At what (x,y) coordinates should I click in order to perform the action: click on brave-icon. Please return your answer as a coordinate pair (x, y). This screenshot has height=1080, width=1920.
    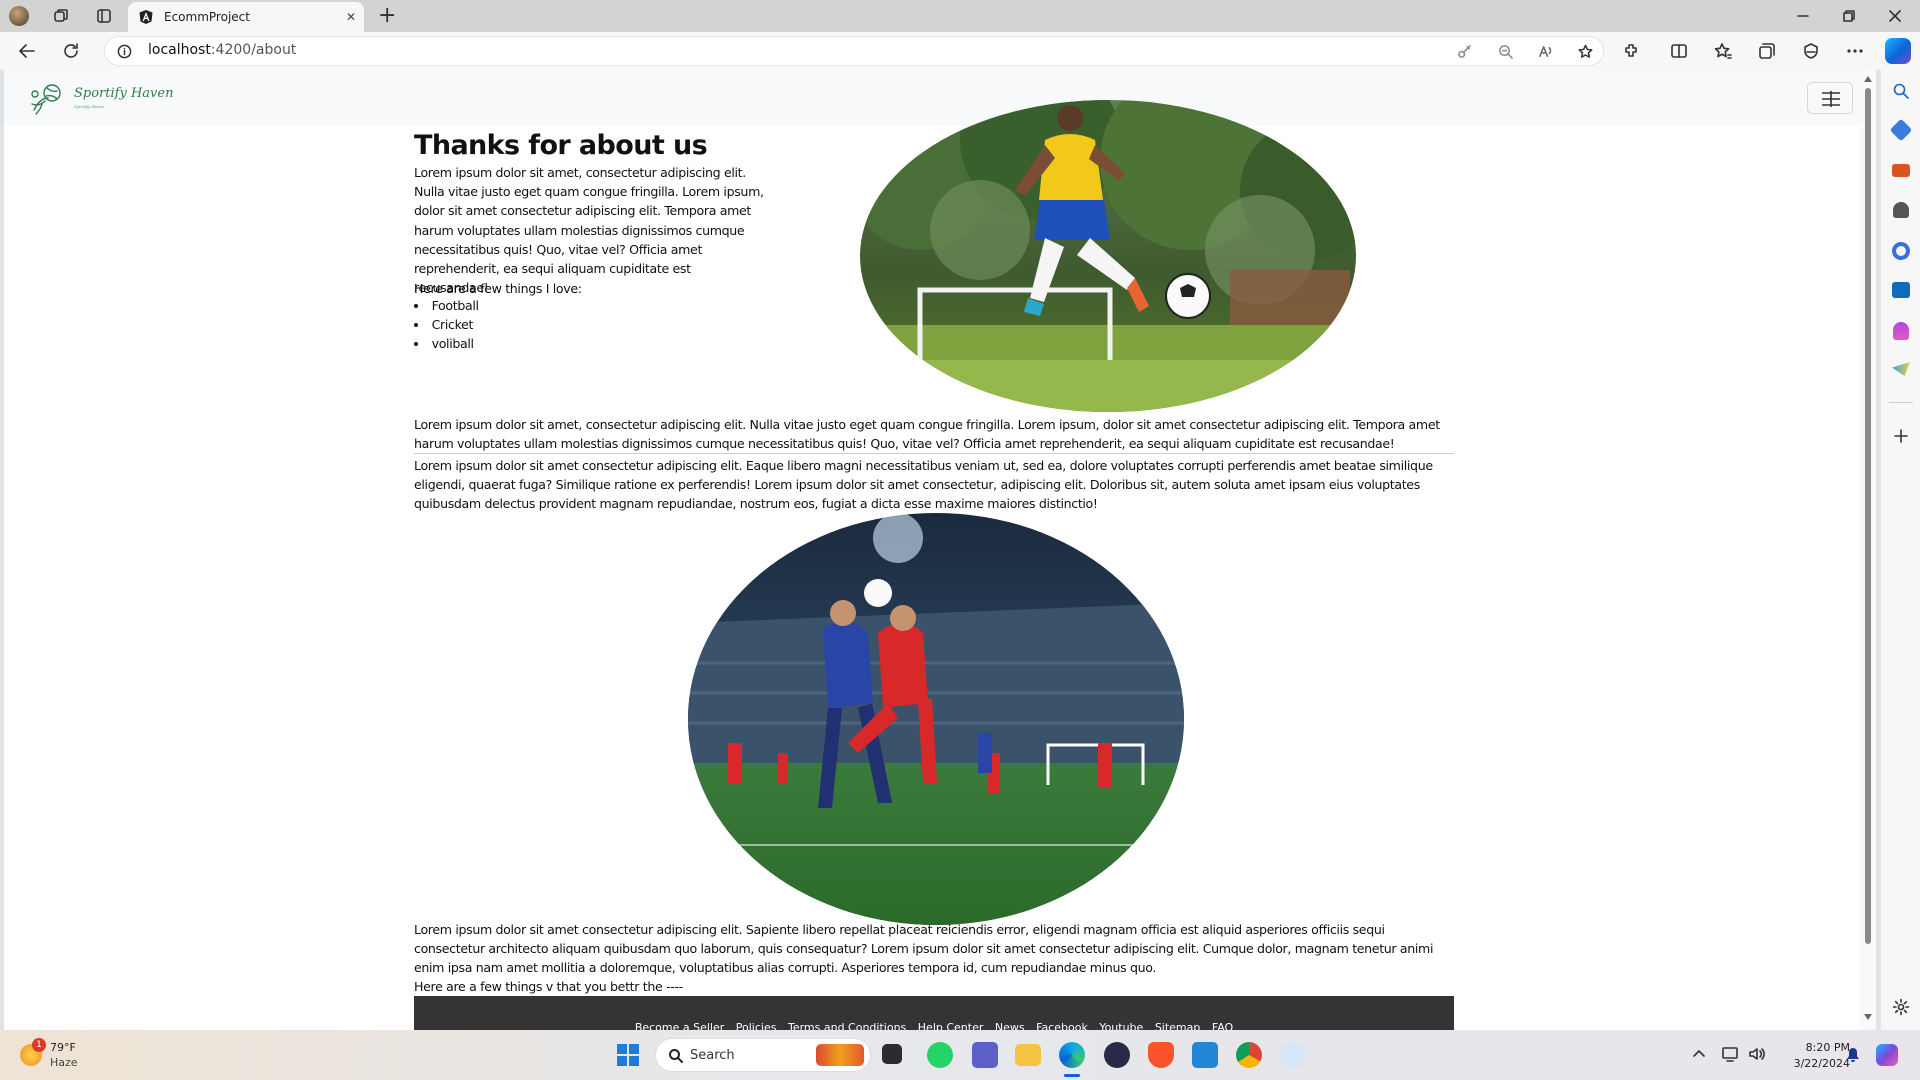
    Looking at the image, I should click on (1161, 1055).